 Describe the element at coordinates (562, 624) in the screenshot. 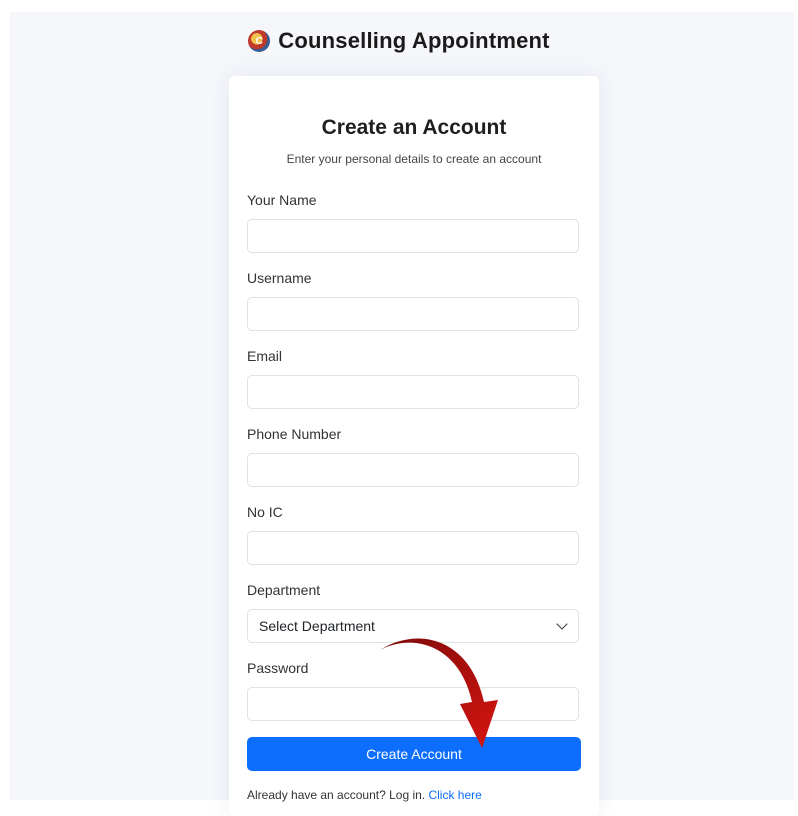

I see `chevron-down-icon` at that location.